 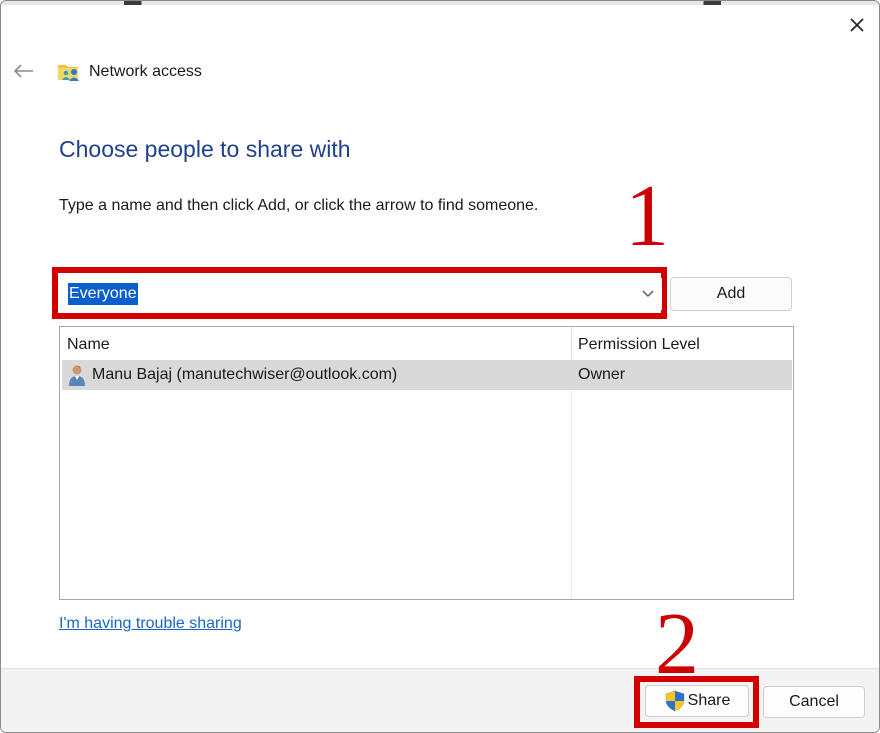 What do you see at coordinates (674, 701) in the screenshot?
I see `uac-shield-icon` at bounding box center [674, 701].